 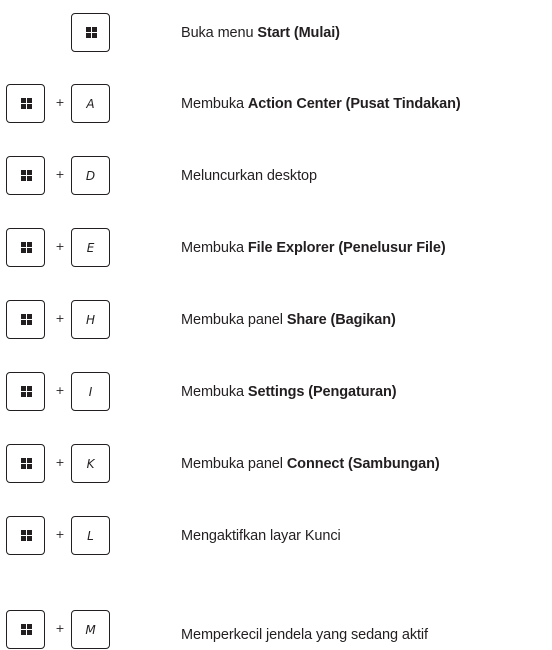 I want to click on shortcut-description: Meluncurkan desktop, so click(x=249, y=176).